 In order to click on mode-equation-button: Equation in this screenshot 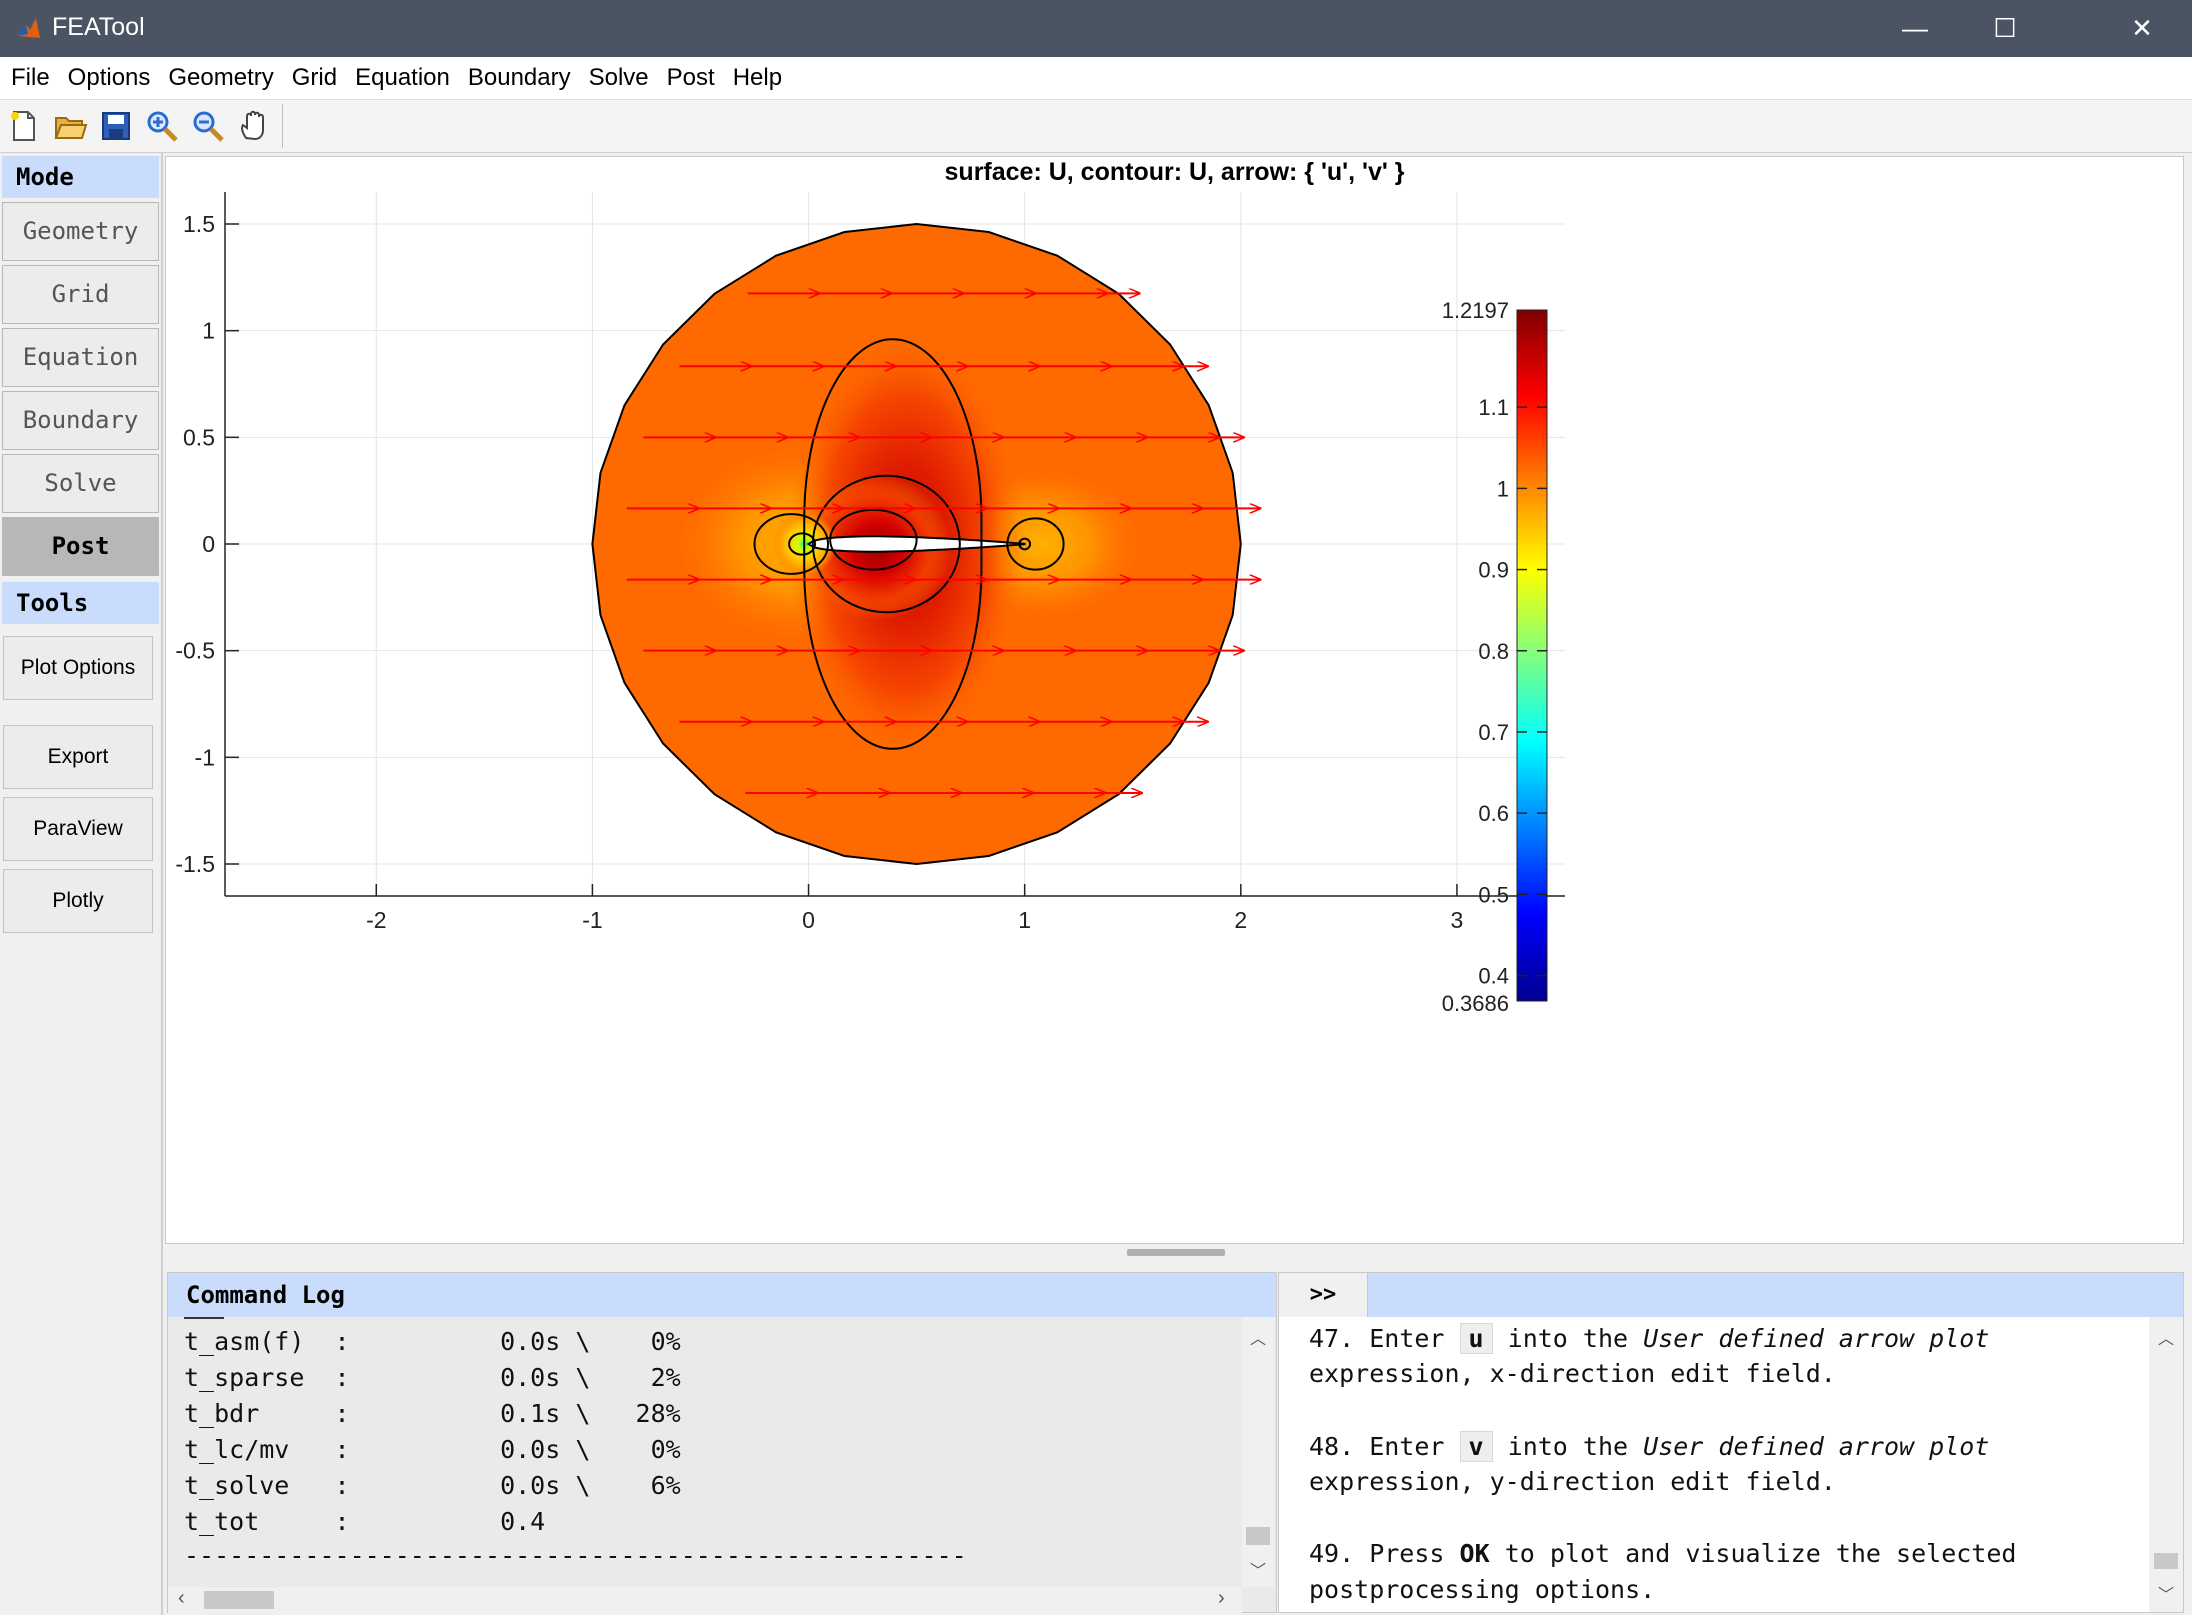, I will do `click(80, 357)`.